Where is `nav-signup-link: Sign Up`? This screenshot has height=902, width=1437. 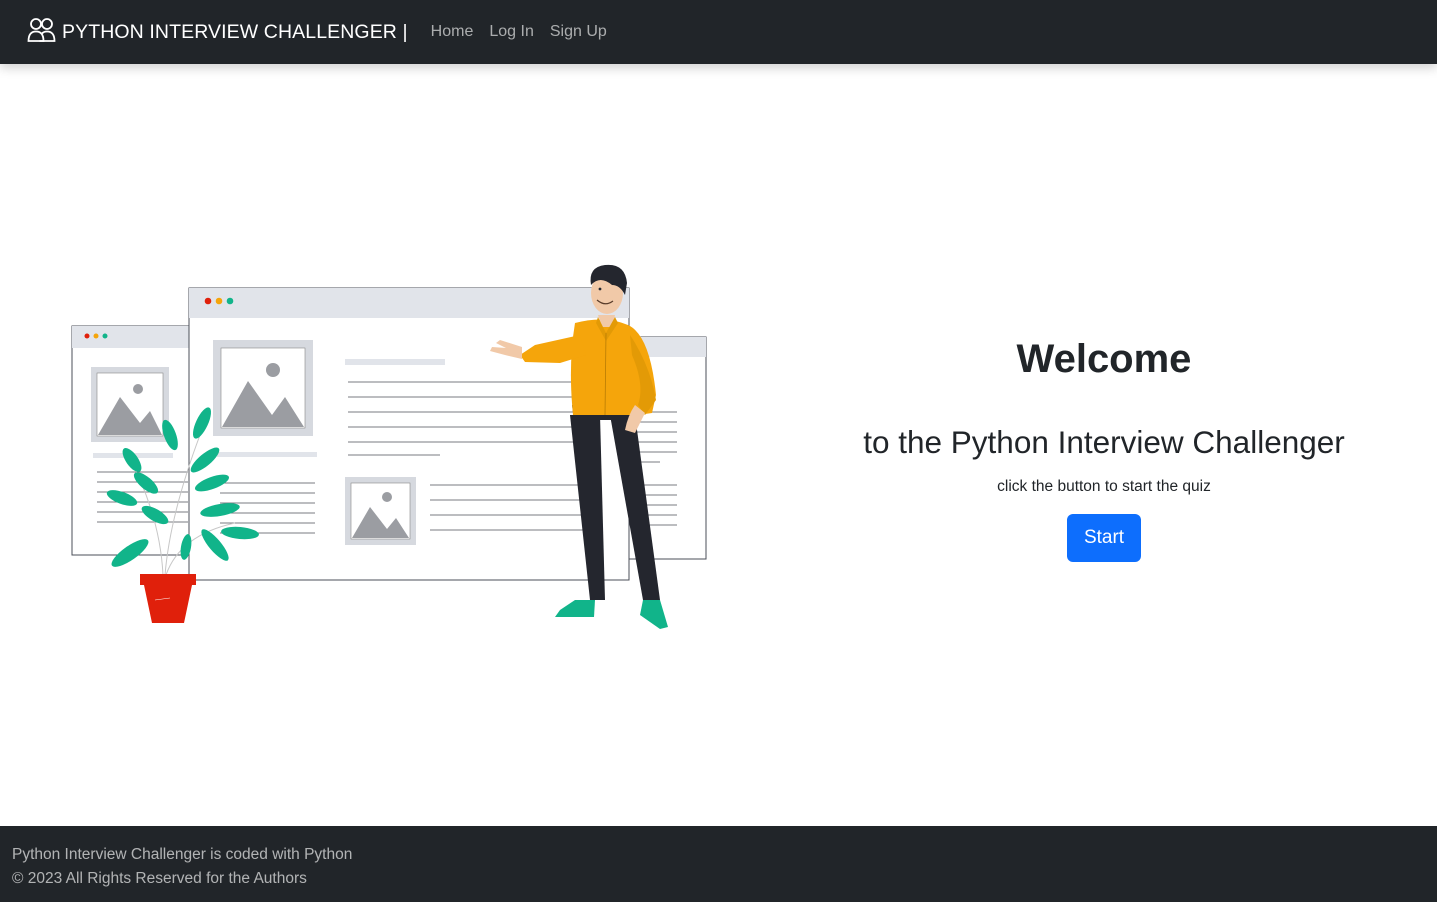 nav-signup-link: Sign Up is located at coordinates (578, 32).